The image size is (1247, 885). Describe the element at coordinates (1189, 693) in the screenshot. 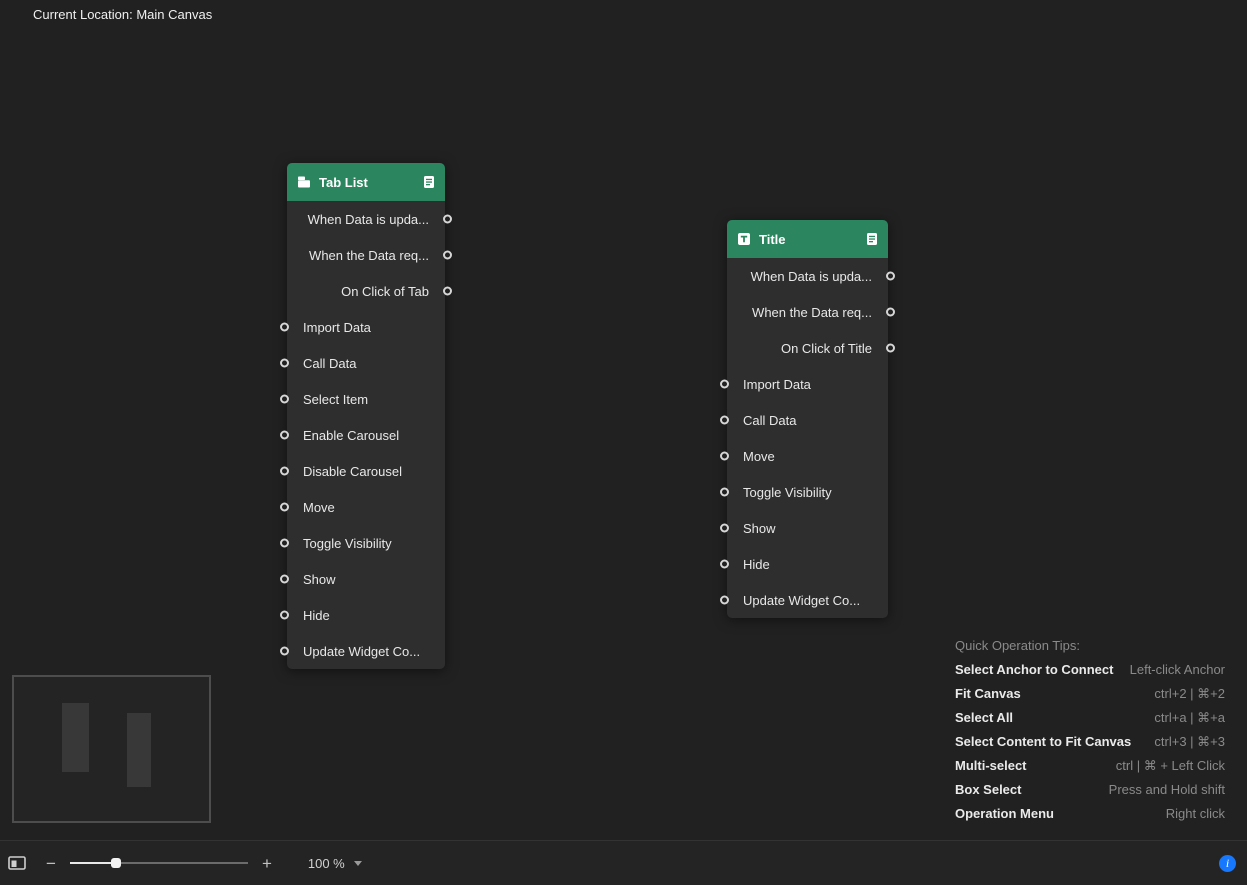

I see `tip-value: ctrl+2 | ⌘+2` at that location.